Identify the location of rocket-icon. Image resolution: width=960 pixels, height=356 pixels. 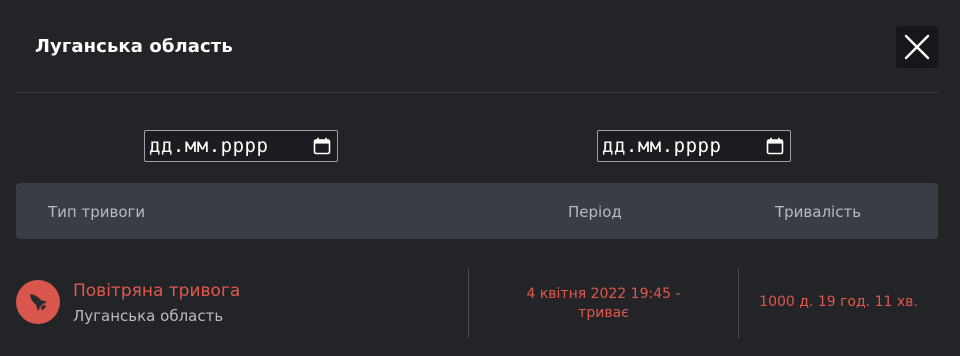
(38, 302).